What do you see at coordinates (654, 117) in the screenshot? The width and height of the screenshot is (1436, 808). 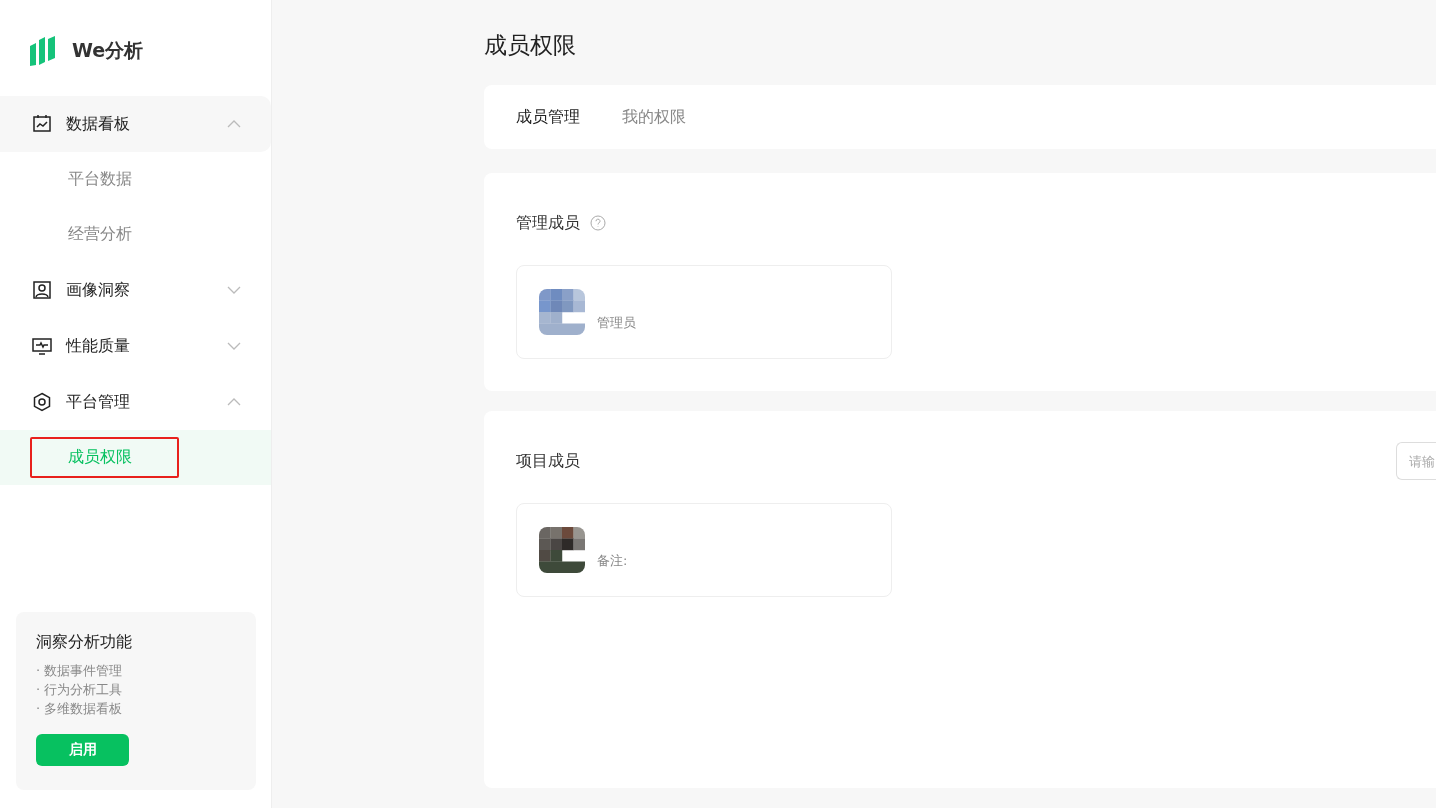 I see `tab: 我的权限` at bounding box center [654, 117].